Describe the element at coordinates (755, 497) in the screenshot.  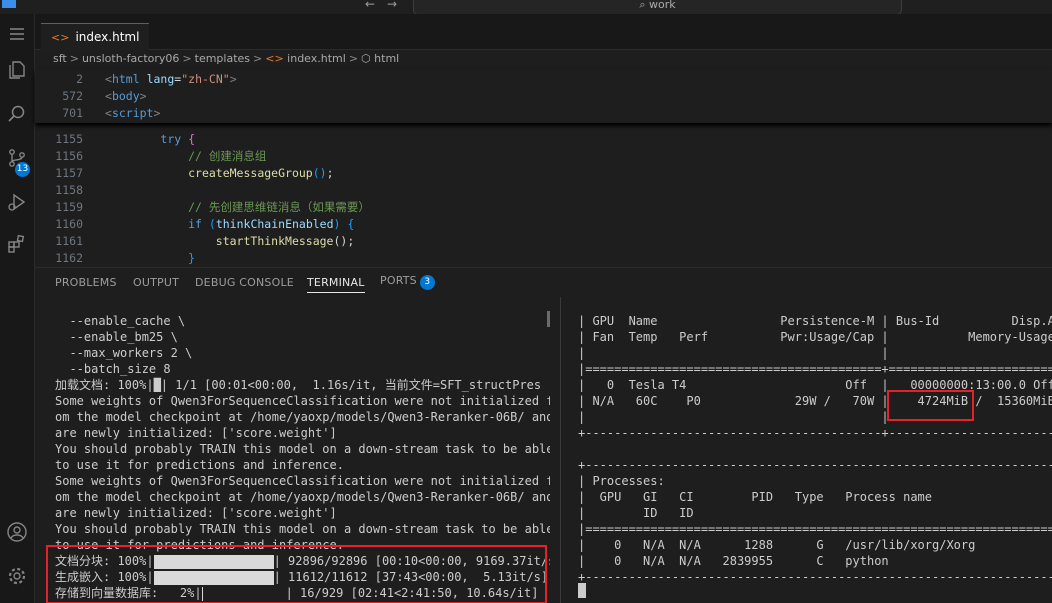
I see `nvidia-smi-line: | GPU GI CI PID Type Process name` at that location.